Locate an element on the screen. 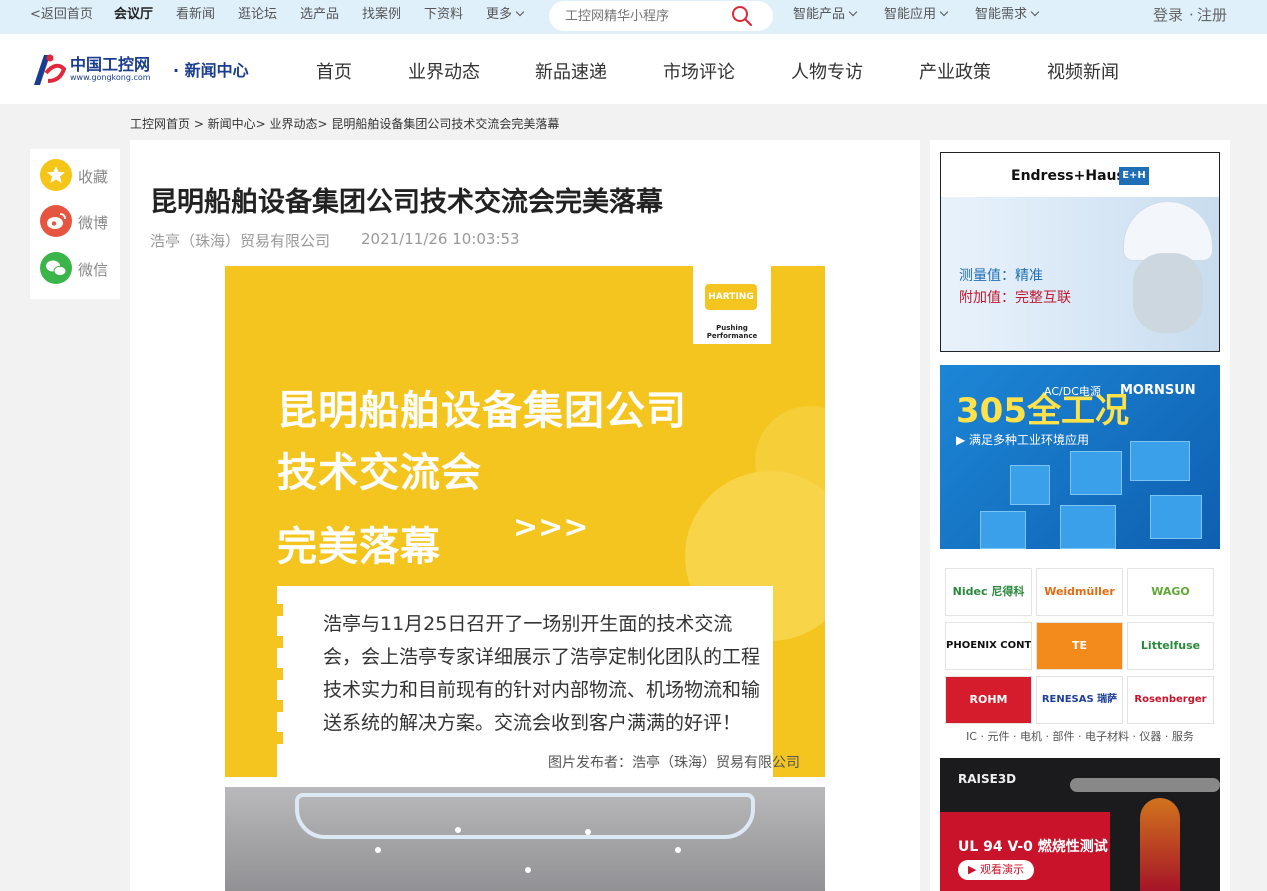 The height and width of the screenshot is (891, 1267). search-icon is located at coordinates (742, 16).